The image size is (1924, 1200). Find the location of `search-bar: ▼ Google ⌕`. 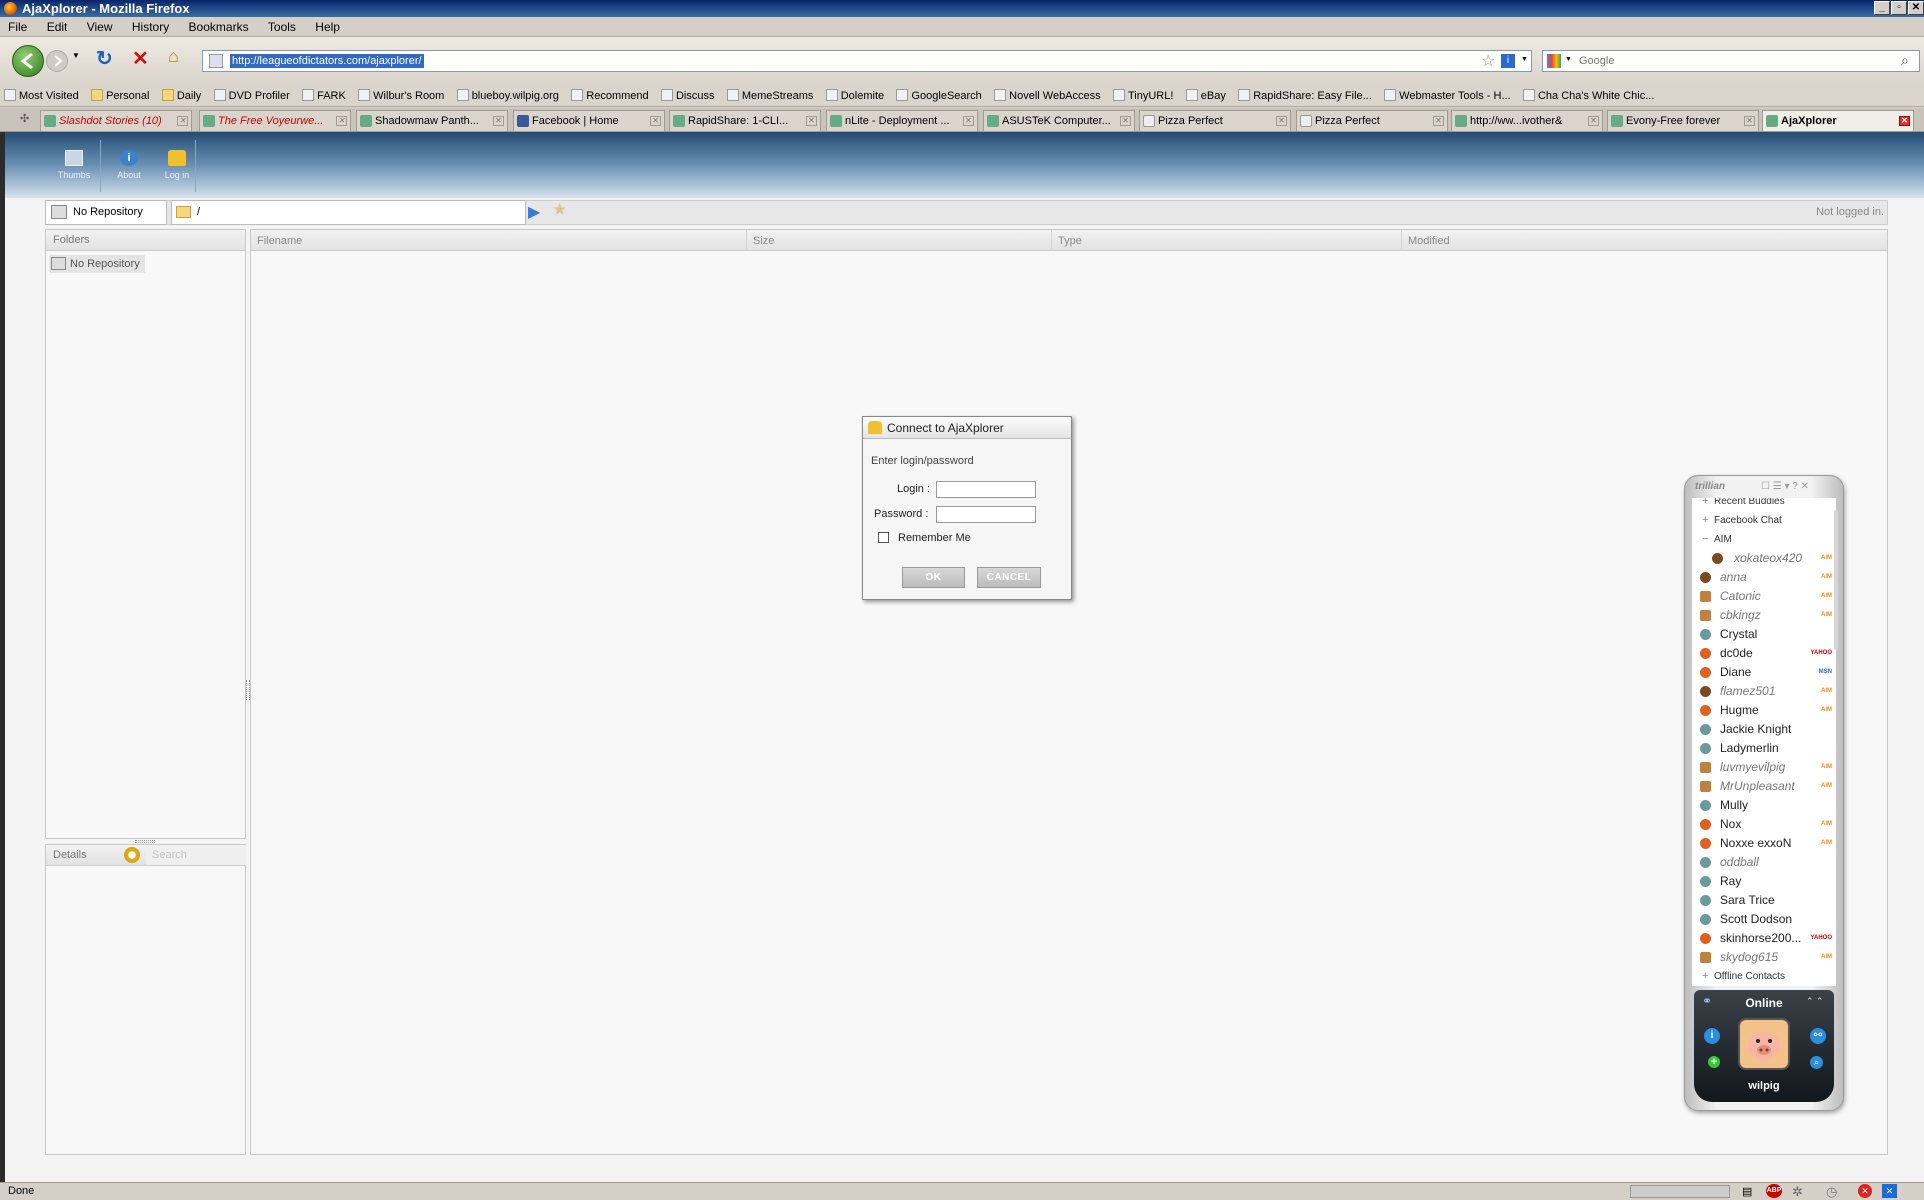

search-bar: ▼ Google ⌕ is located at coordinates (1731, 61).